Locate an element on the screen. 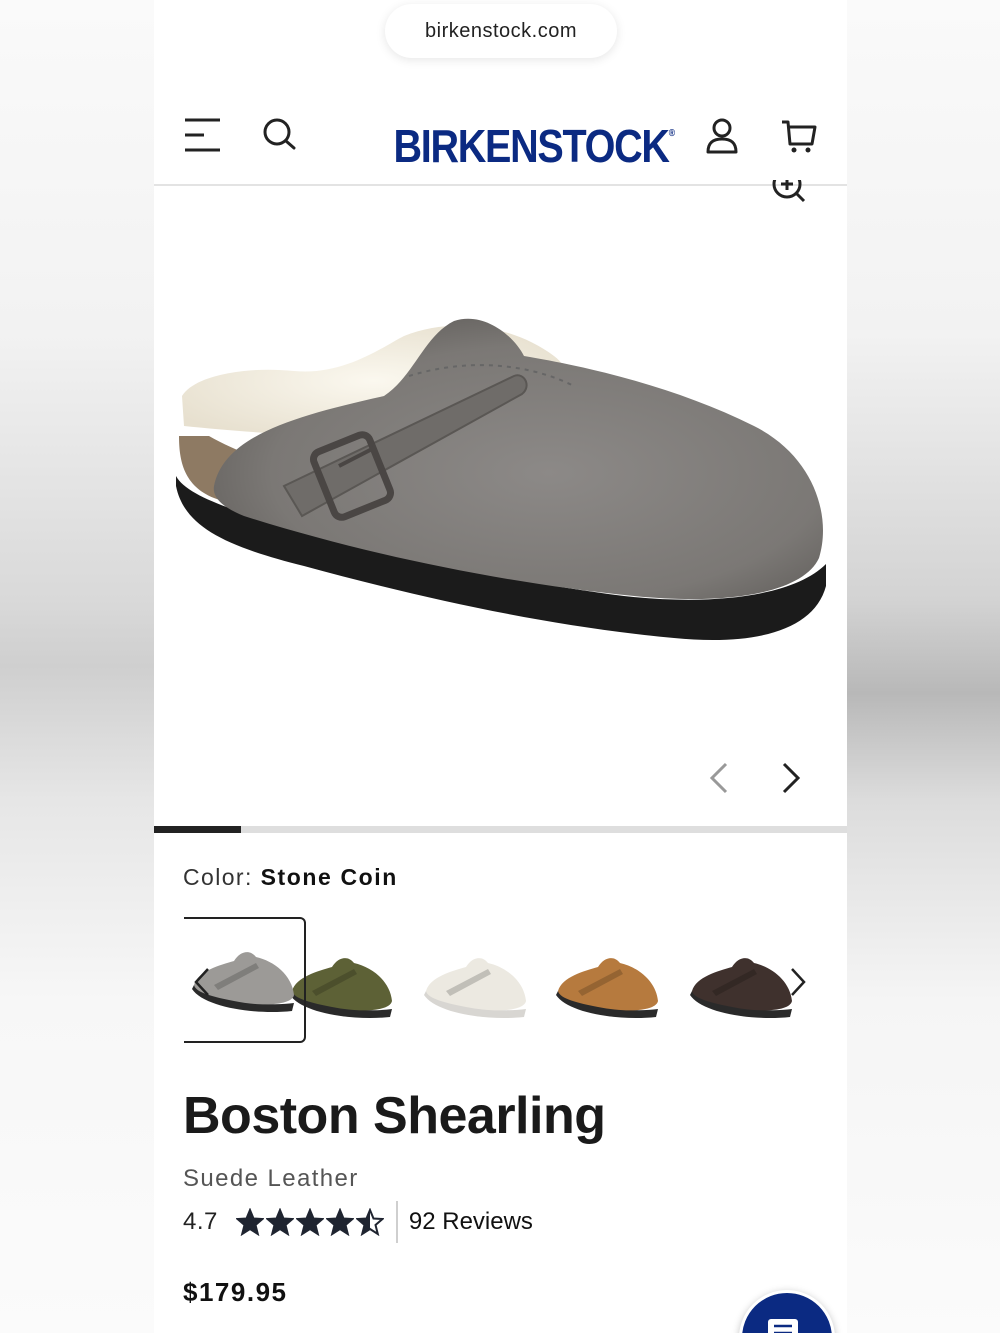 The height and width of the screenshot is (1333, 1000). selected-color-name: Stone Coin is located at coordinates (329, 877).